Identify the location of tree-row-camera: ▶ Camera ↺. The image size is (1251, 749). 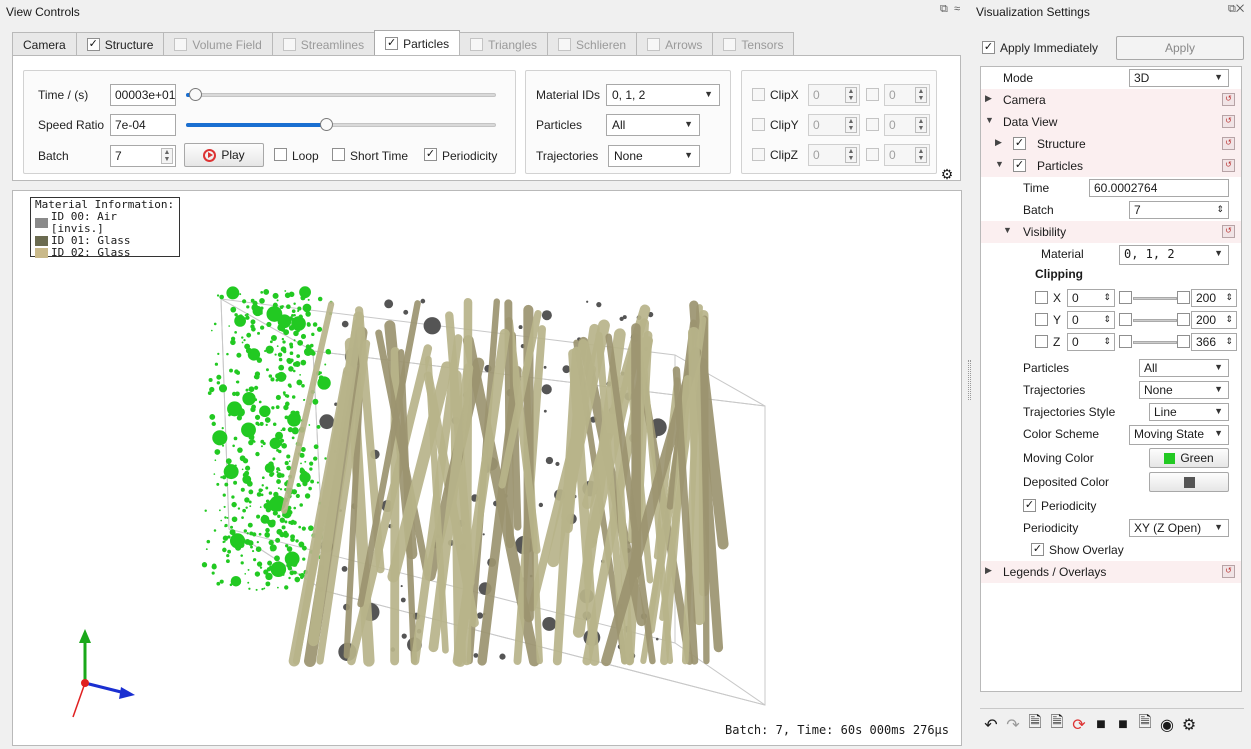
(1111, 100).